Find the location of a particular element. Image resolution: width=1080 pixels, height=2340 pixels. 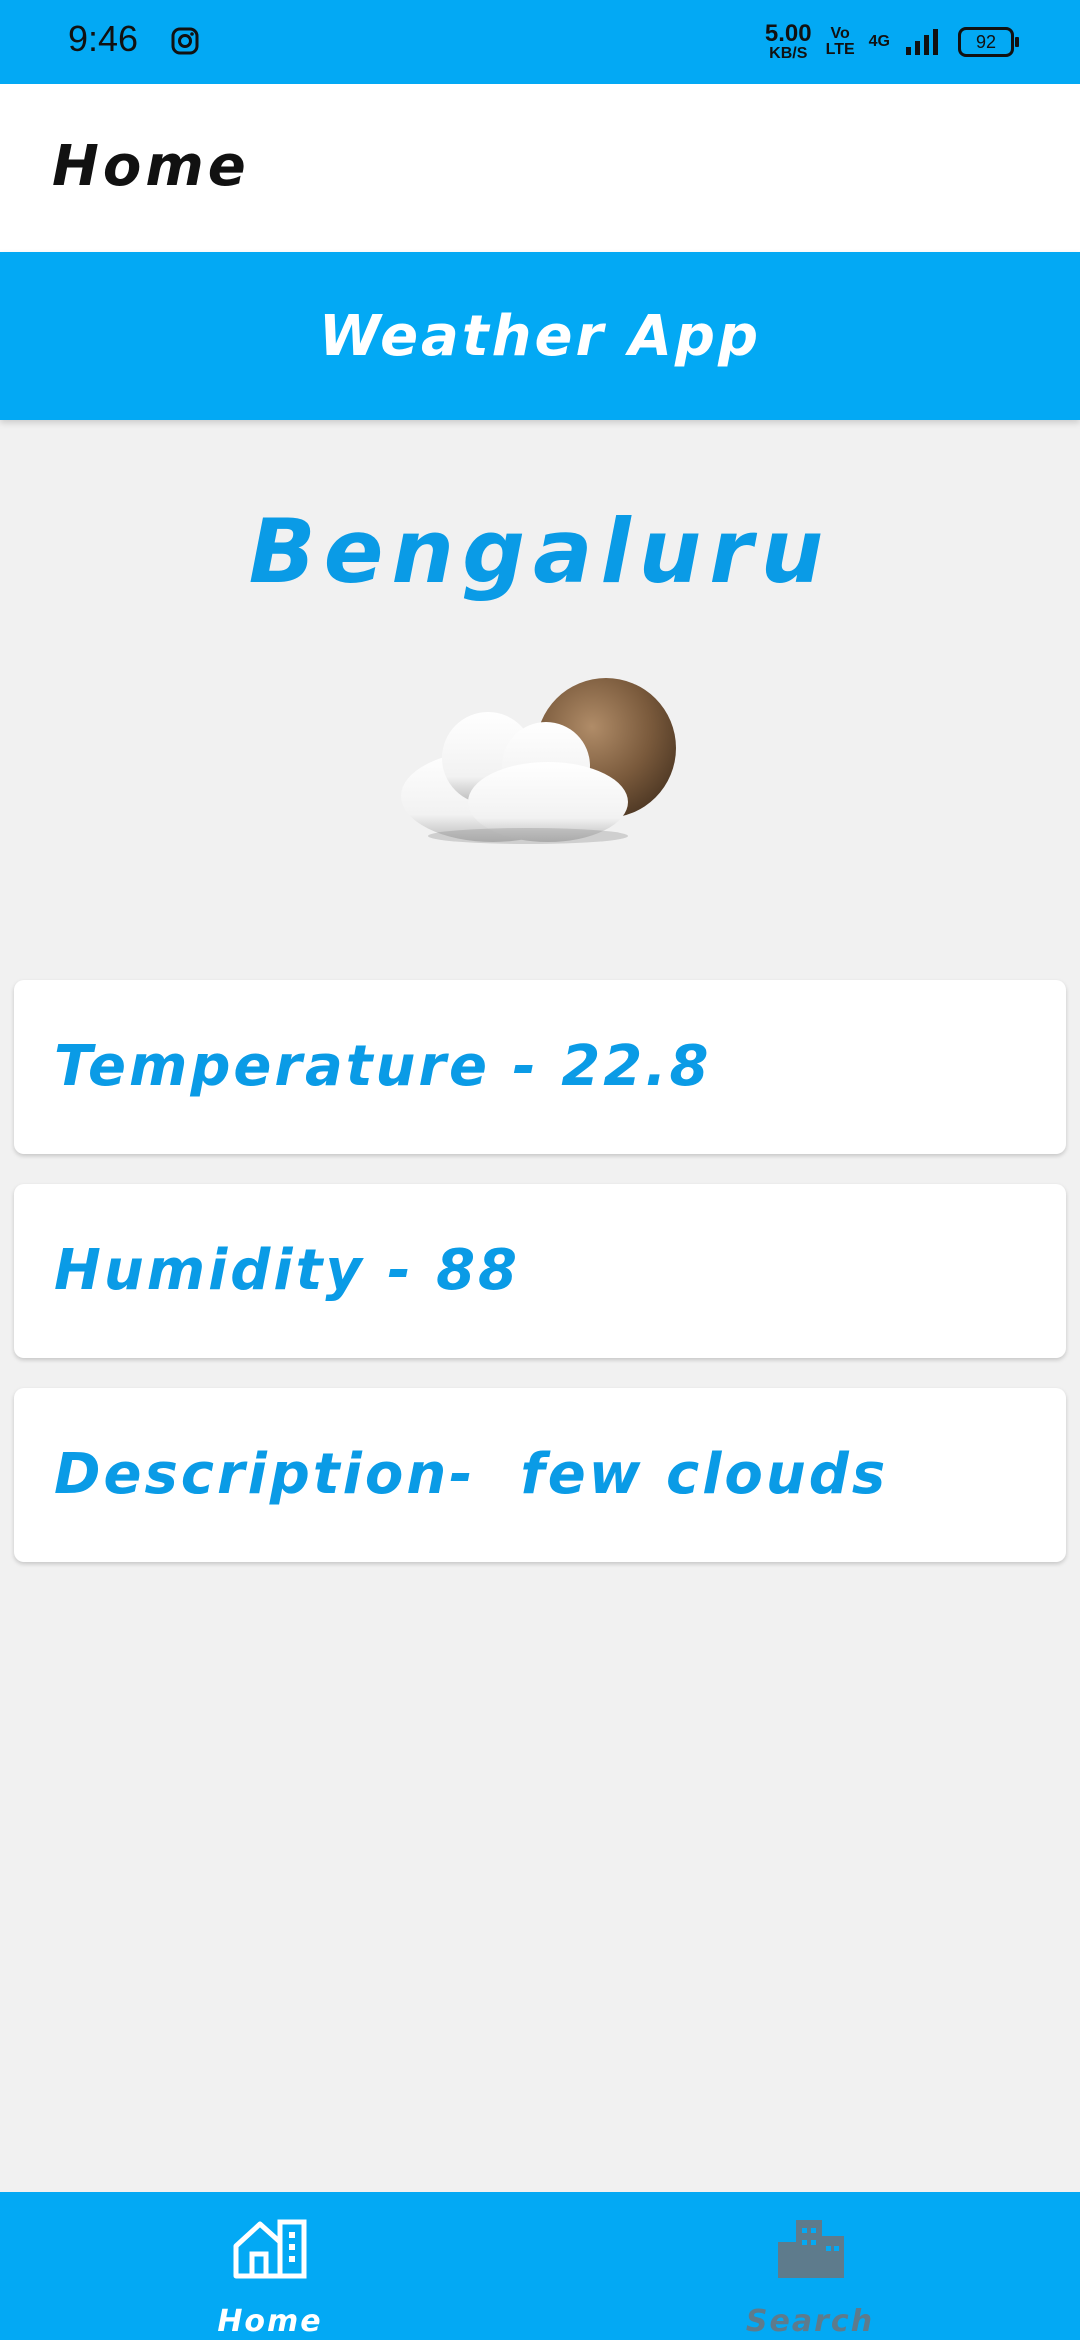

battery-icon: 92 is located at coordinates (988, 42).